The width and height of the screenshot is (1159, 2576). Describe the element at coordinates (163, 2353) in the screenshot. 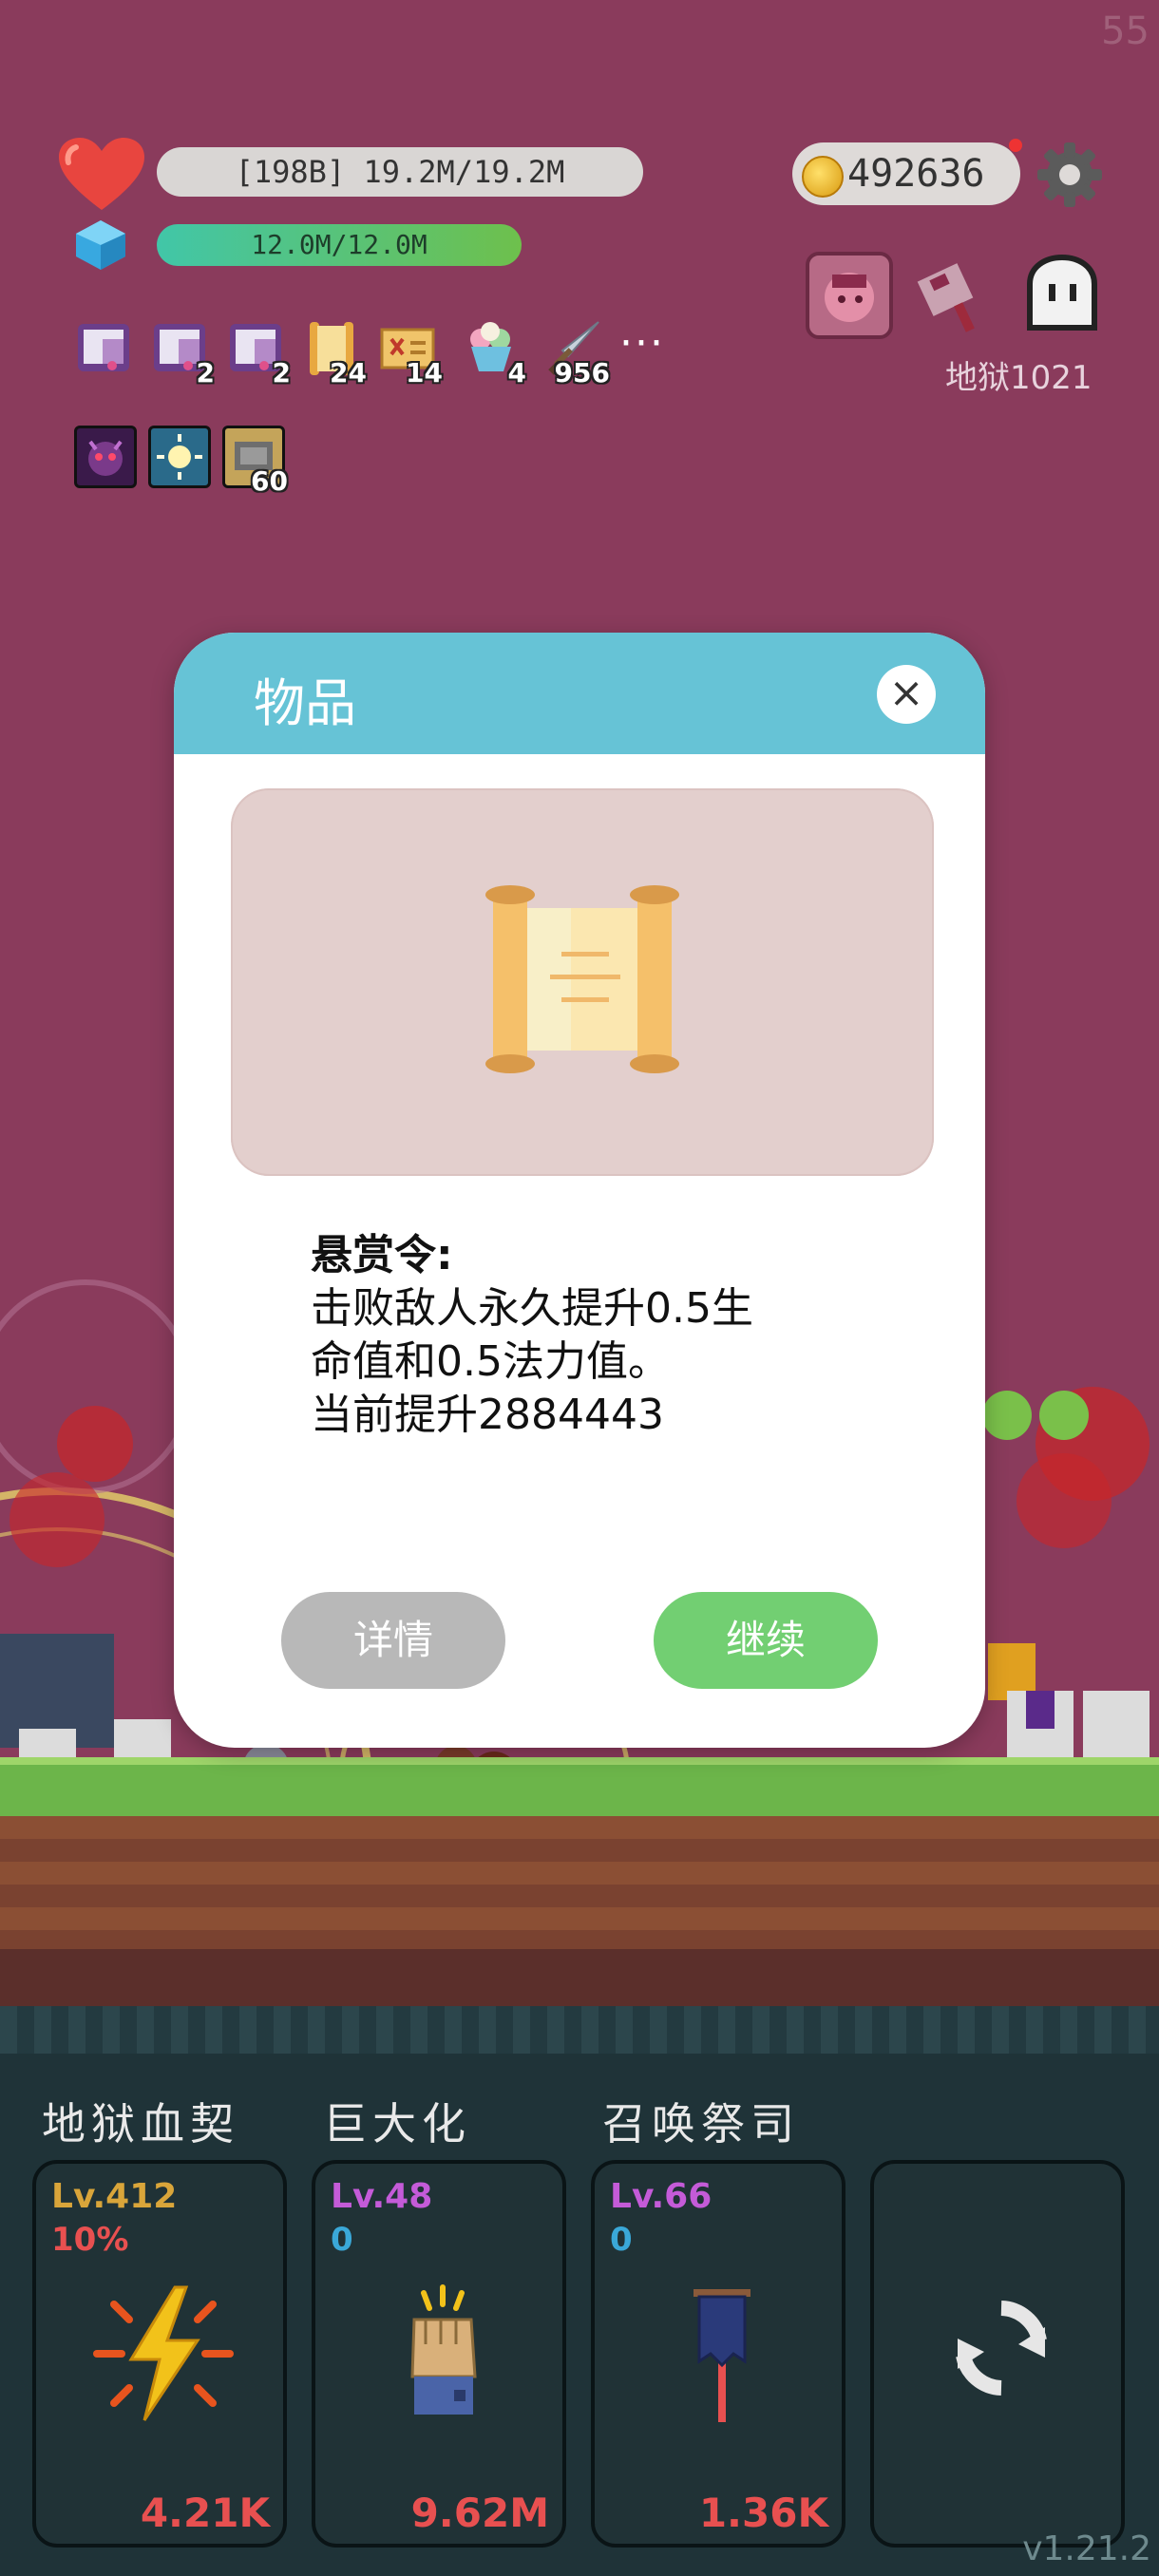

I see `lightning-icon` at that location.